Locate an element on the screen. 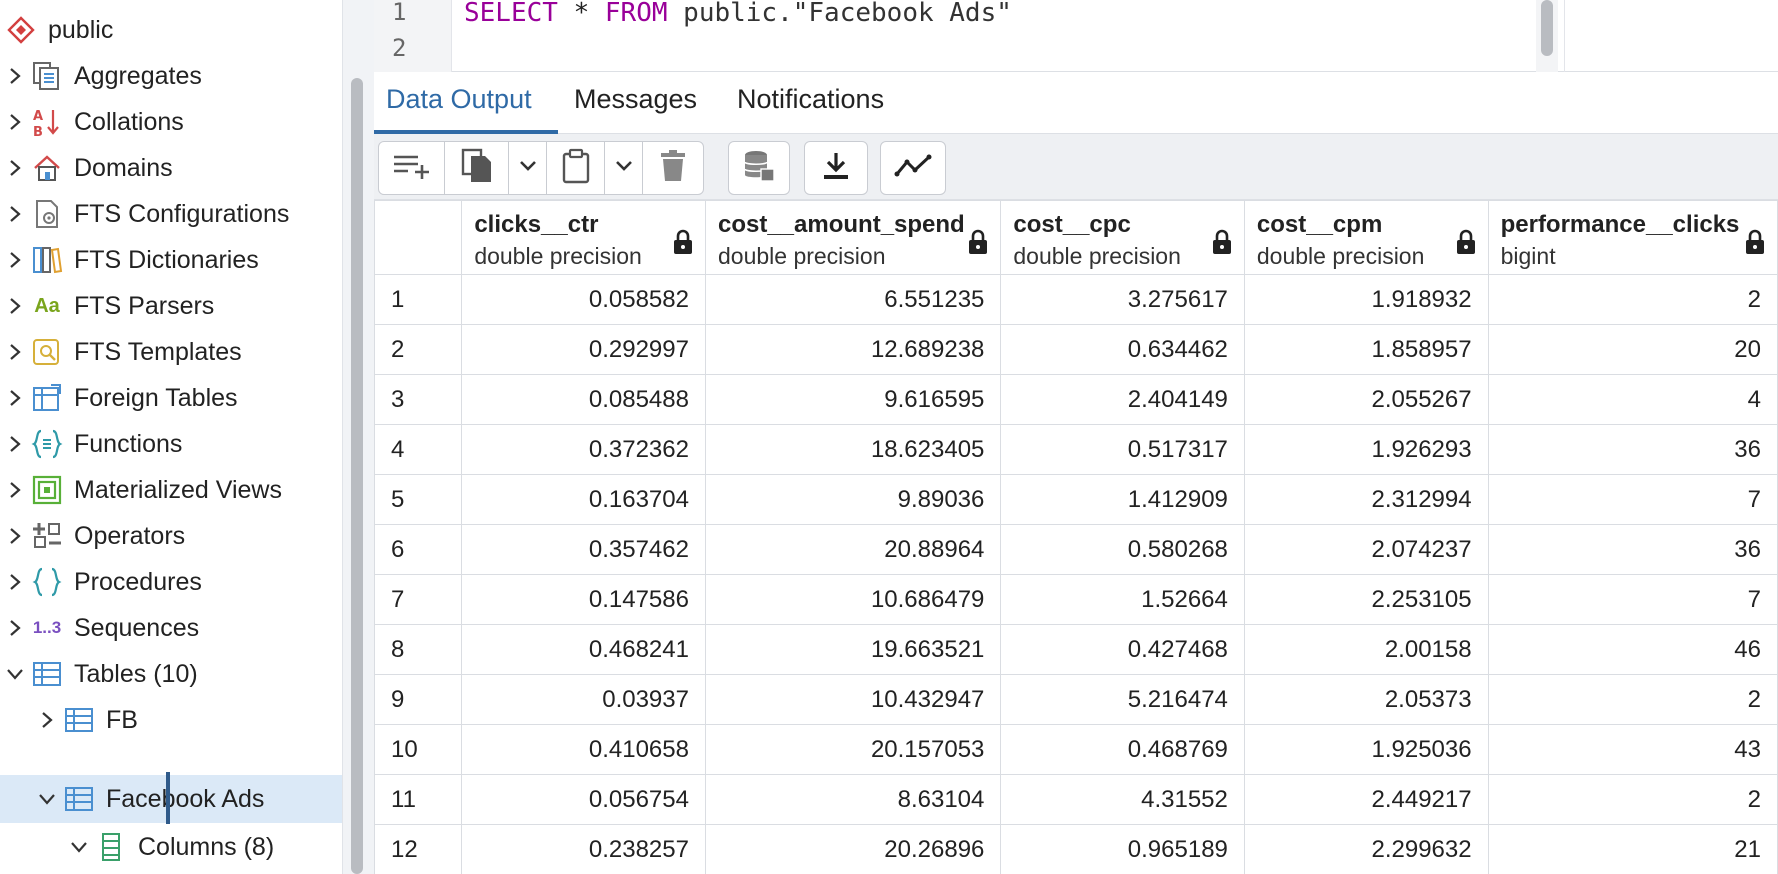  table-cell: 2.253105 is located at coordinates (1366, 599).